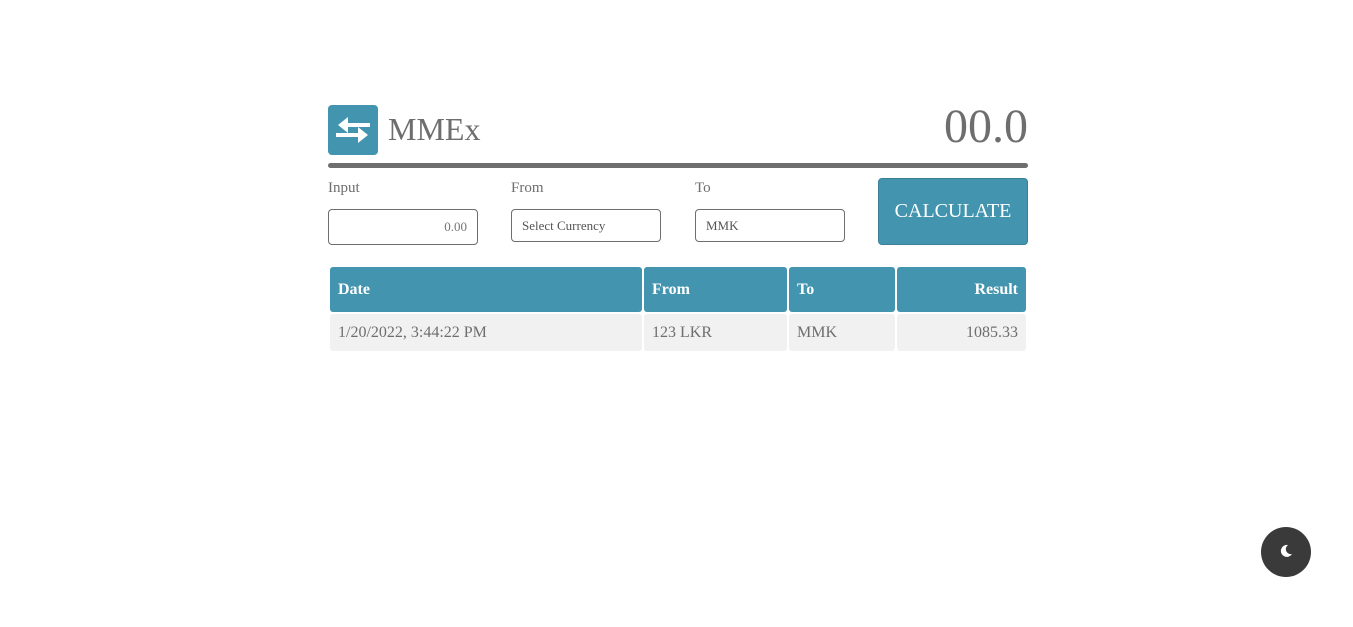  I want to click on row-to: MMK, so click(842, 332).